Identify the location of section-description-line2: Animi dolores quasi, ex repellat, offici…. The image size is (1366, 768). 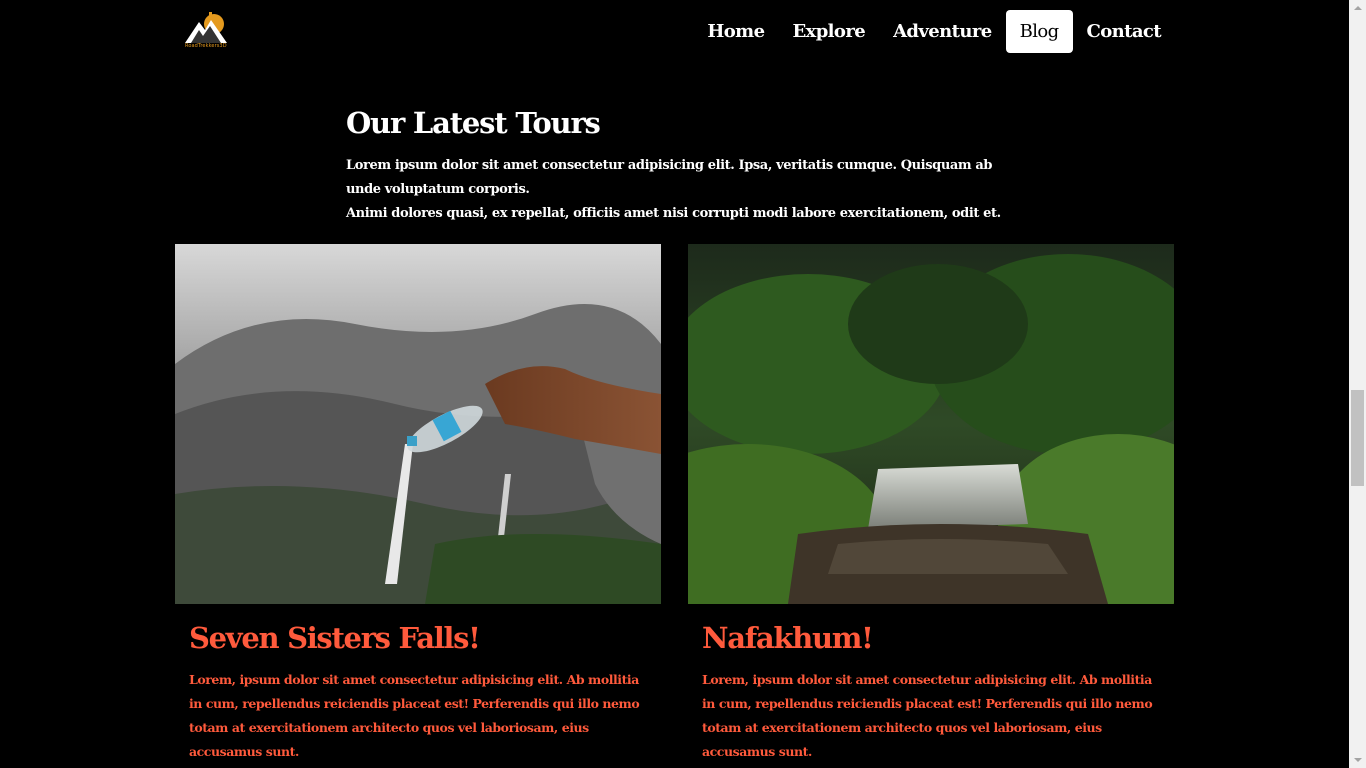
(673, 213).